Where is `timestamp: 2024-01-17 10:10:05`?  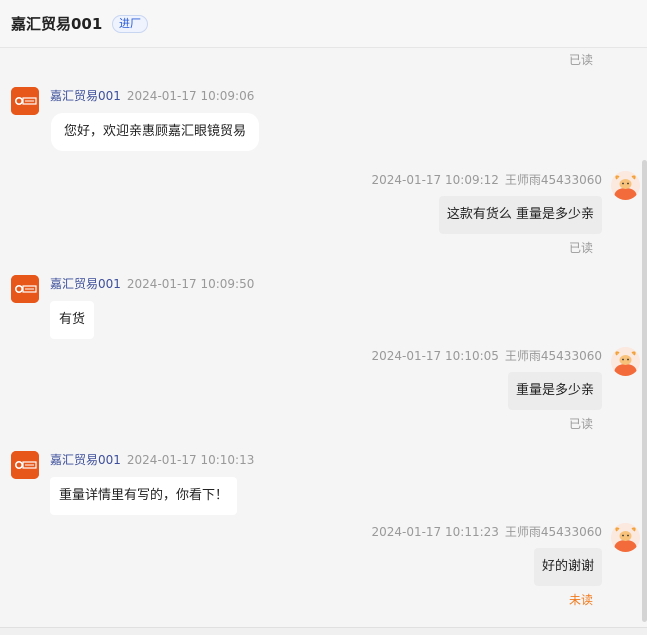
timestamp: 2024-01-17 10:10:05 is located at coordinates (435, 356).